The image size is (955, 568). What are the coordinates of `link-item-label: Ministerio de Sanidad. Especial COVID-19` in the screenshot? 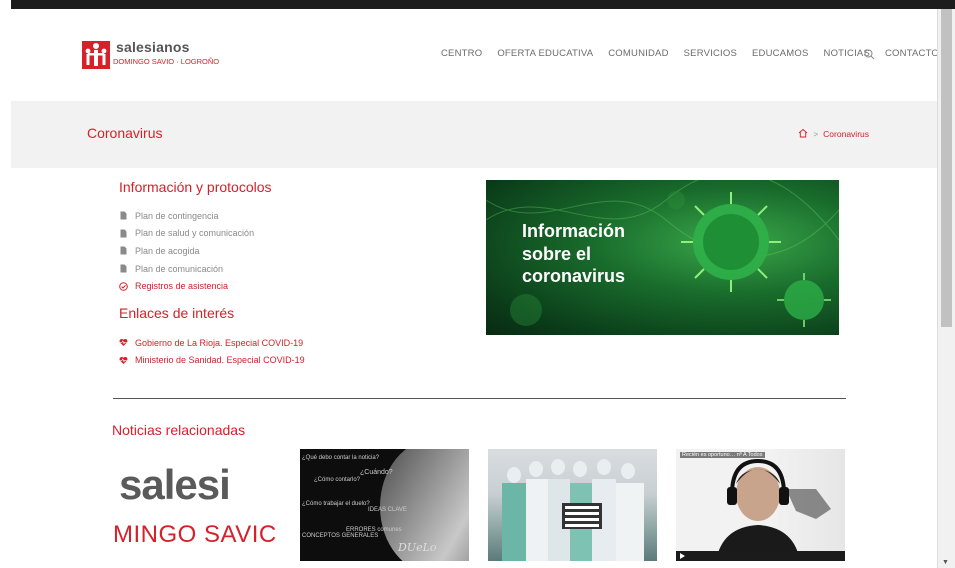 It's located at (220, 360).